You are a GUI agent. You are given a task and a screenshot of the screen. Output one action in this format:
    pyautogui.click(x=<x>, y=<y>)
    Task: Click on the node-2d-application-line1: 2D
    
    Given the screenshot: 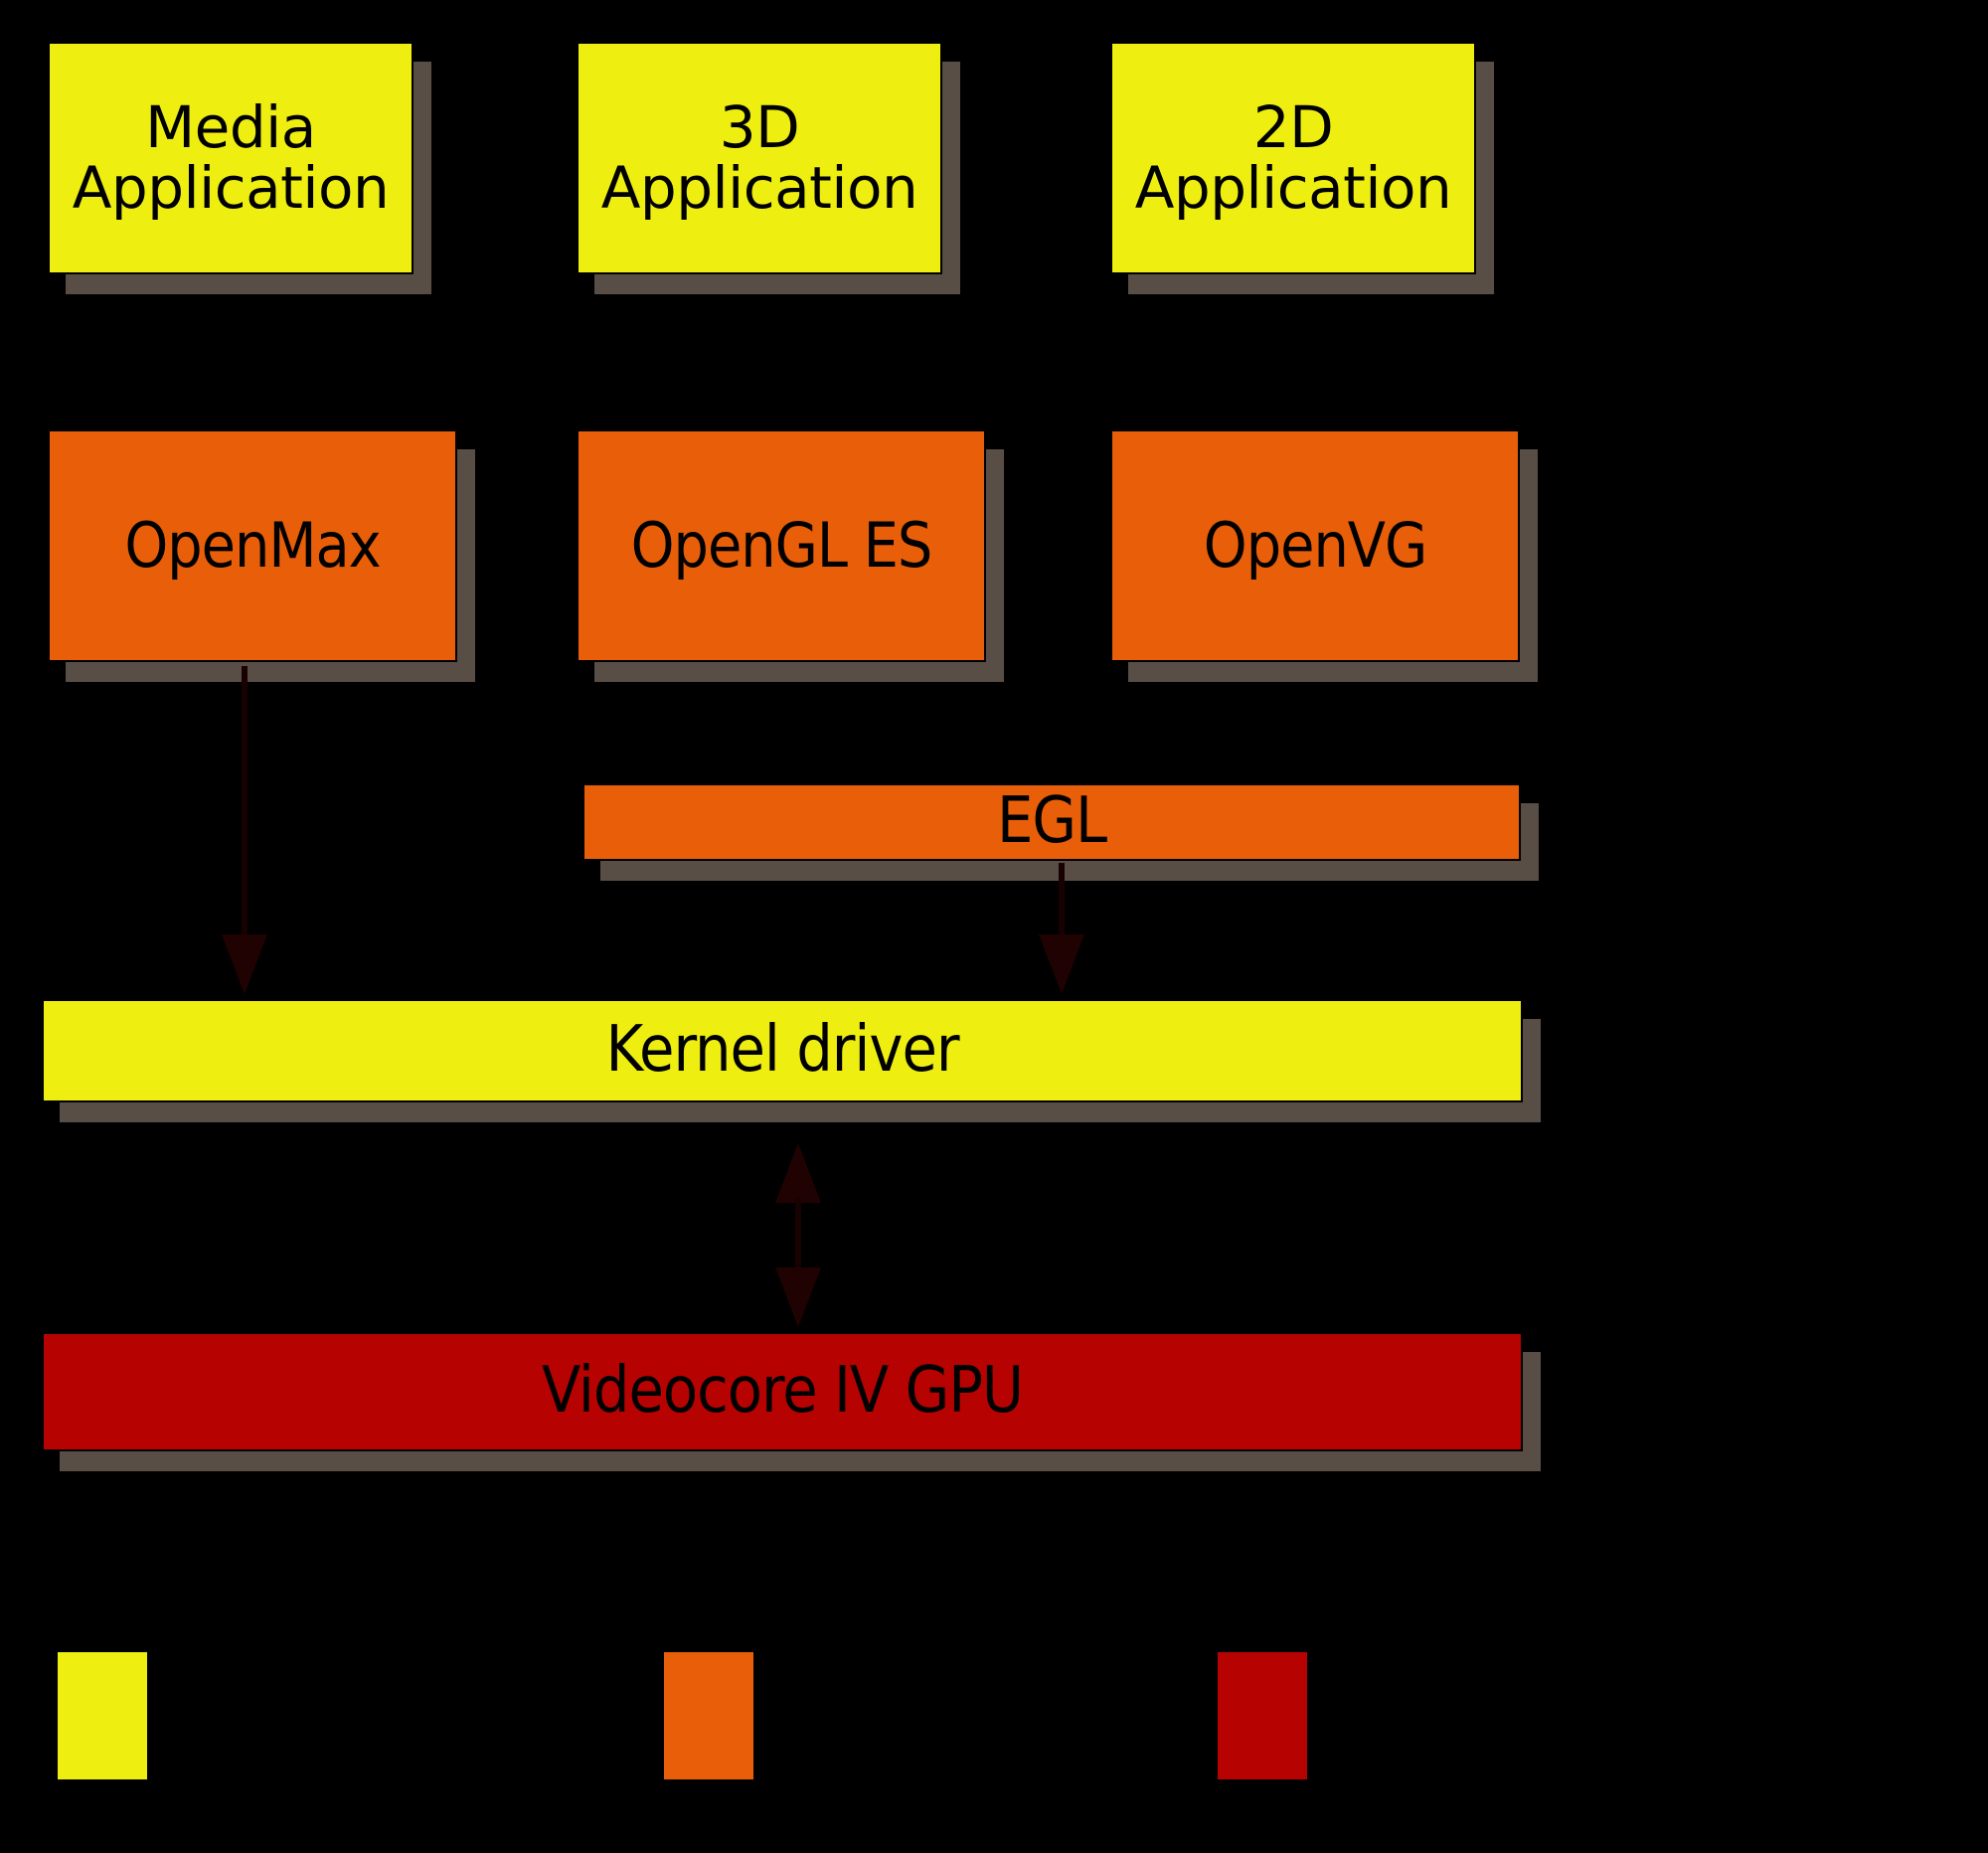 What is the action you would take?
    pyautogui.click(x=1293, y=128)
    